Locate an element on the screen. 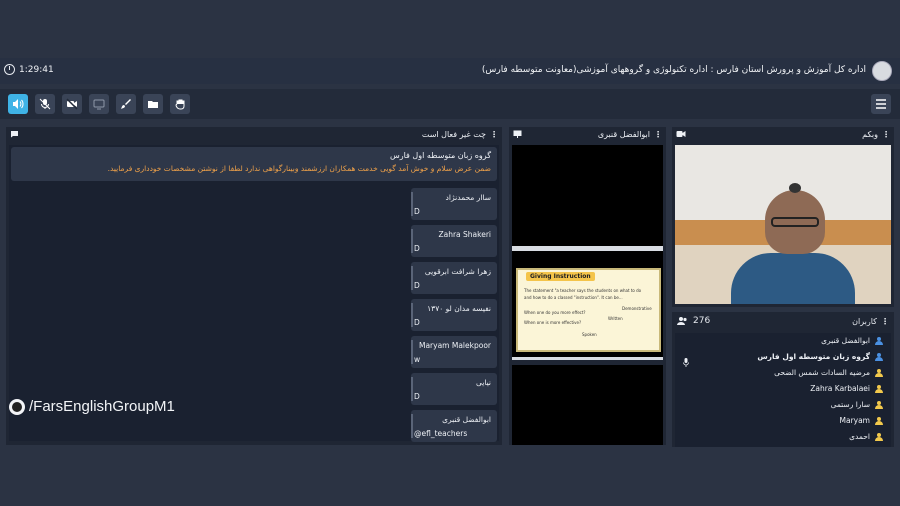 The height and width of the screenshot is (506, 900). chat-sender: ساار محمدنژاد is located at coordinates (468, 197).